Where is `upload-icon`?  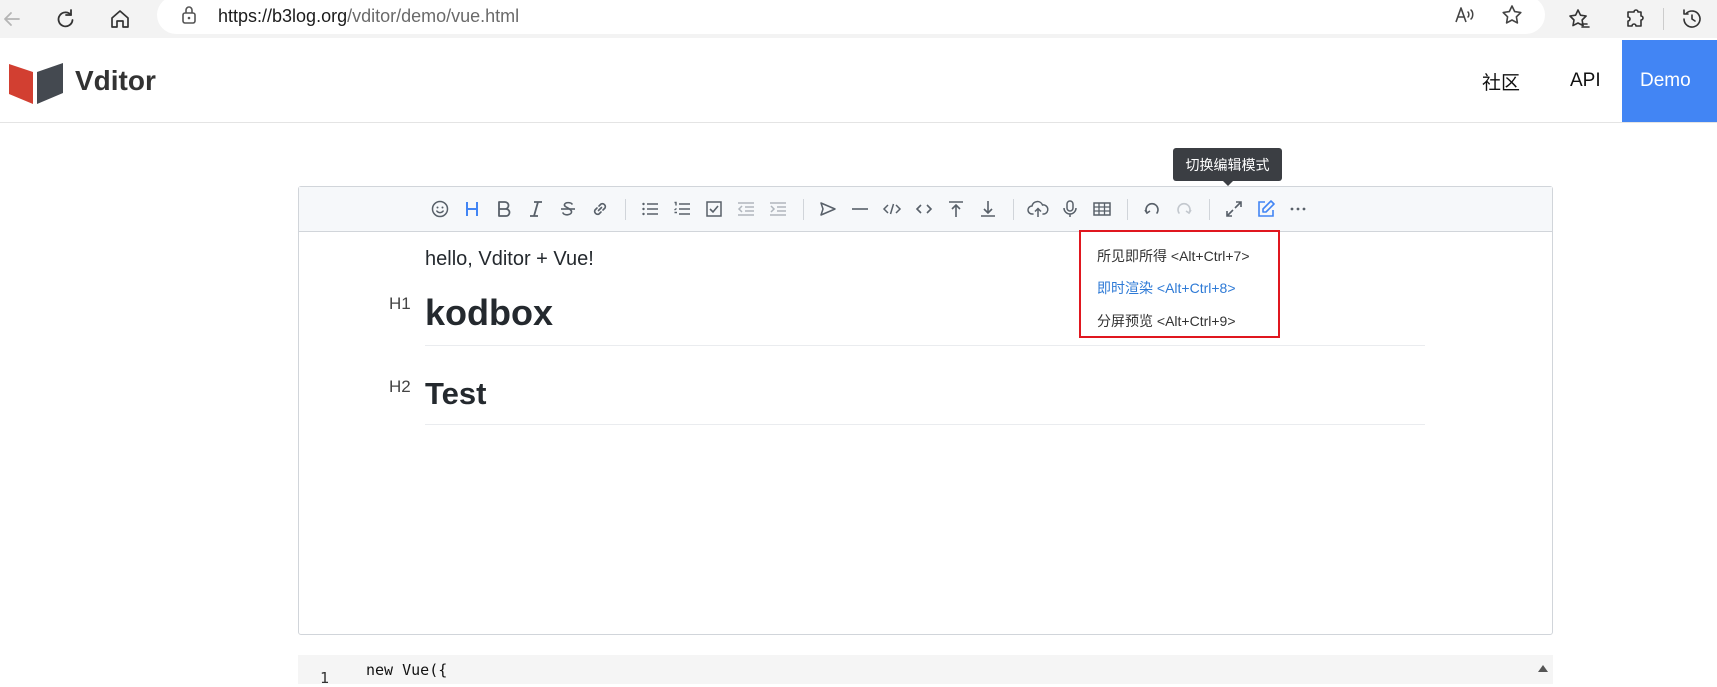
upload-icon is located at coordinates (1038, 209).